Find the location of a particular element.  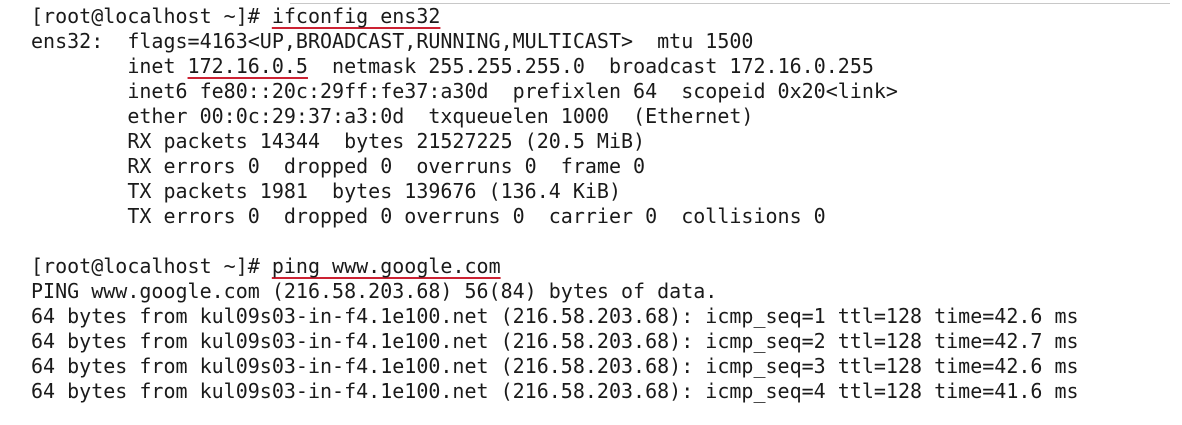

inet-ip-address: 172.16.0.5 is located at coordinates (247, 66).